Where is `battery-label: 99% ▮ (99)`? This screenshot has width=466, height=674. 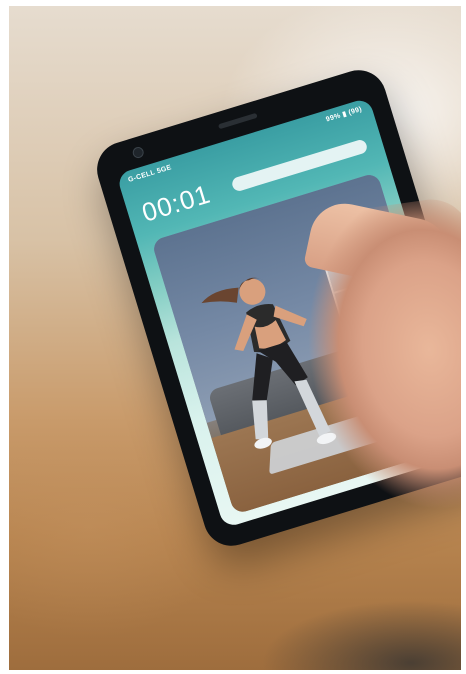 battery-label: 99% ▮ (99) is located at coordinates (344, 114).